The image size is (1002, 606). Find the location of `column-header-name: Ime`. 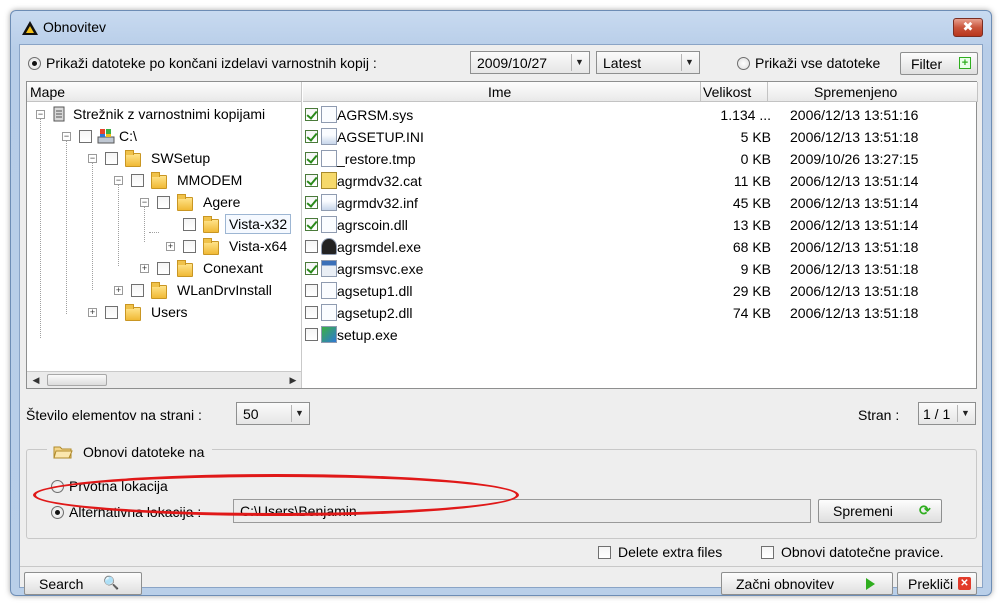

column-header-name: Ime is located at coordinates (502, 92).